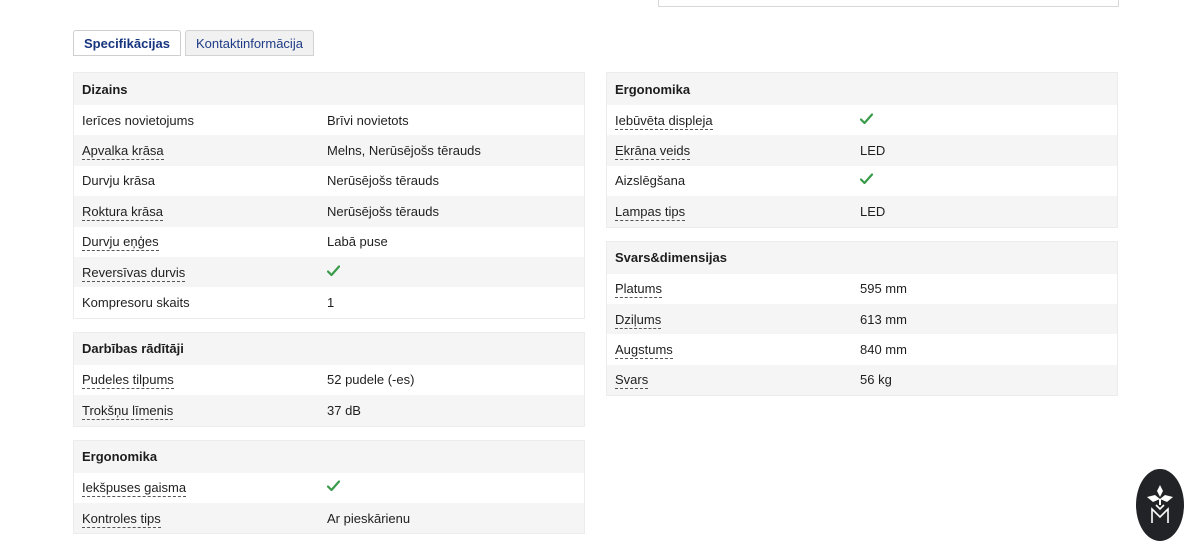 The height and width of the screenshot is (557, 1200). I want to click on spec-label: Trokšņu līmenis, so click(200, 411).